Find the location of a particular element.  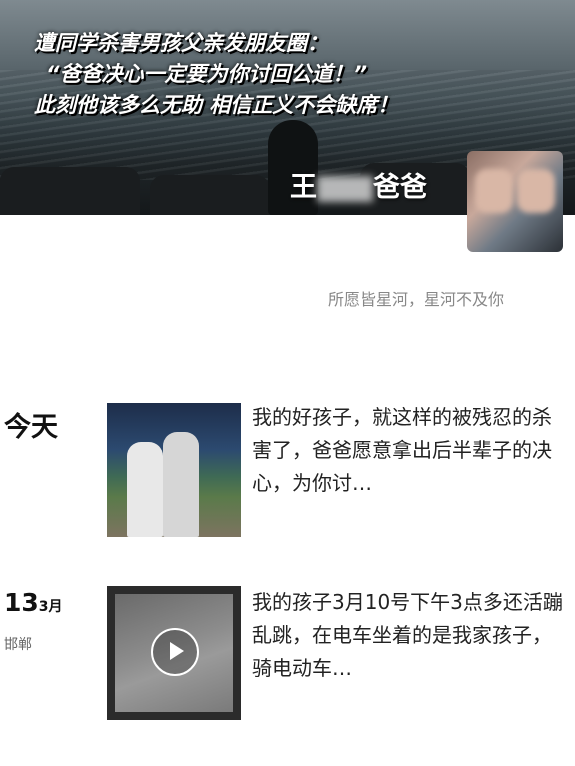

avatar is located at coordinates (515, 201).